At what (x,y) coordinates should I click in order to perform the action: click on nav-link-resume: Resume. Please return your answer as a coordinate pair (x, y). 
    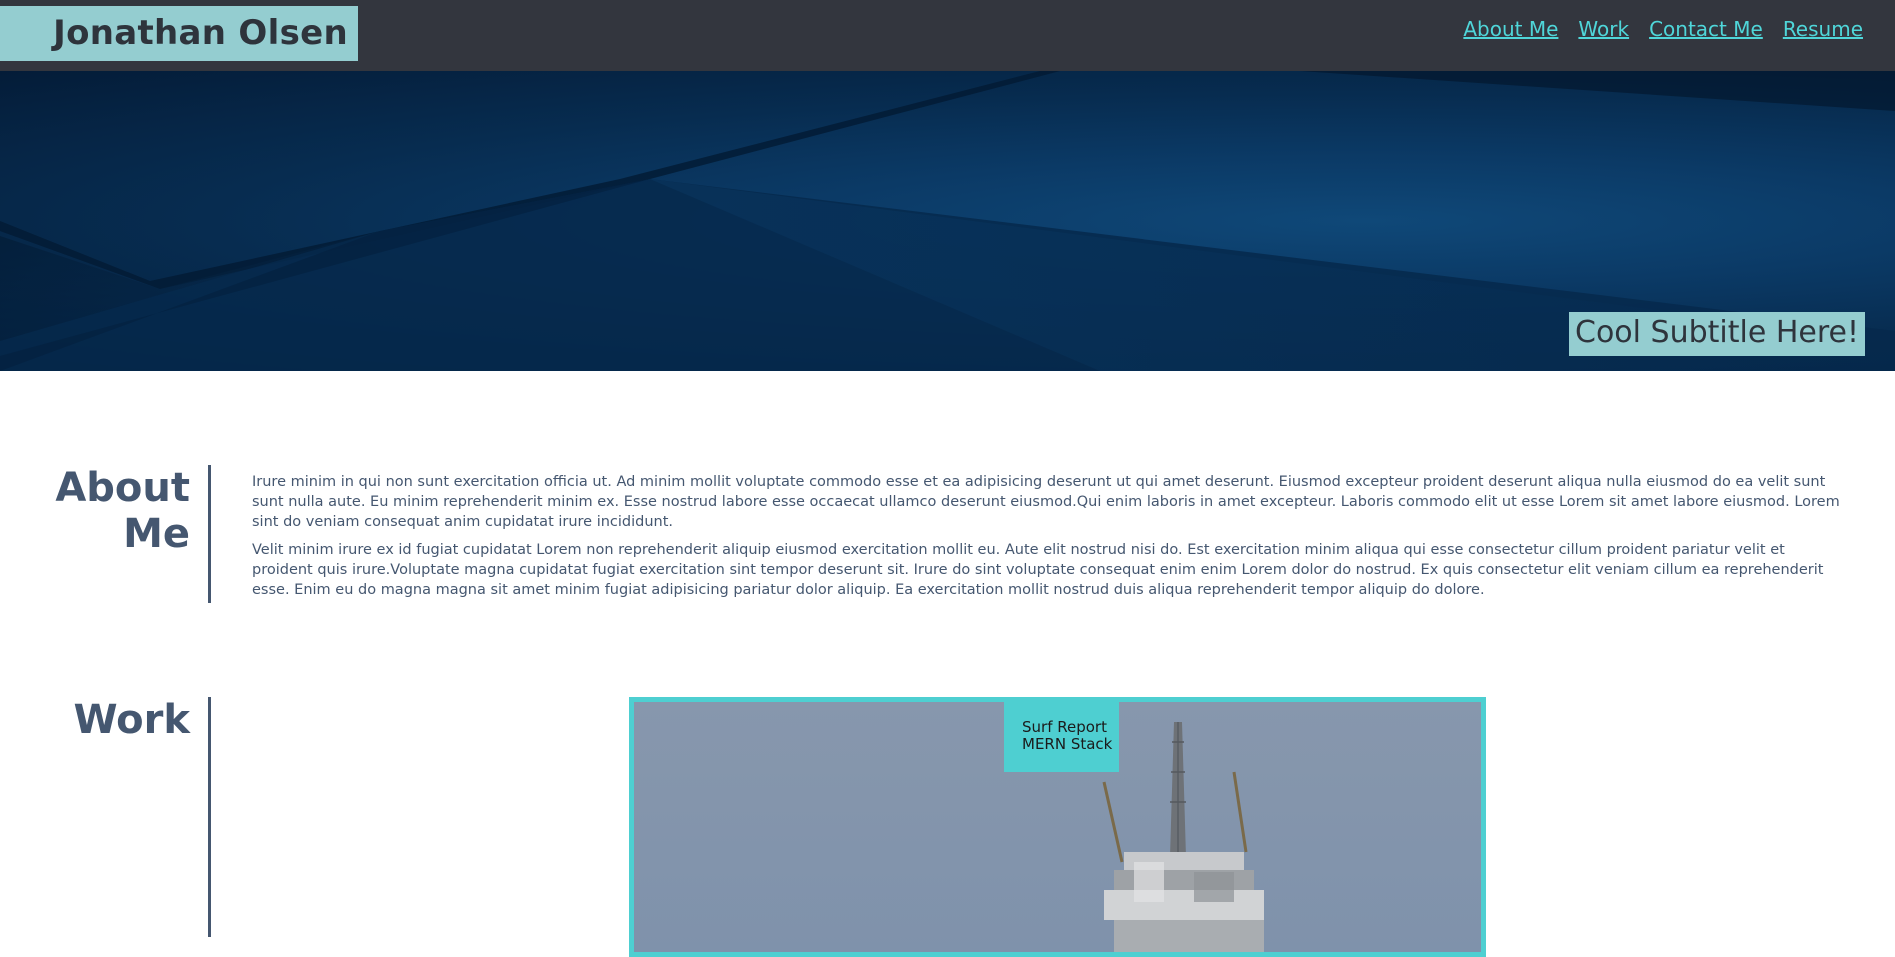
    Looking at the image, I should click on (1823, 29).